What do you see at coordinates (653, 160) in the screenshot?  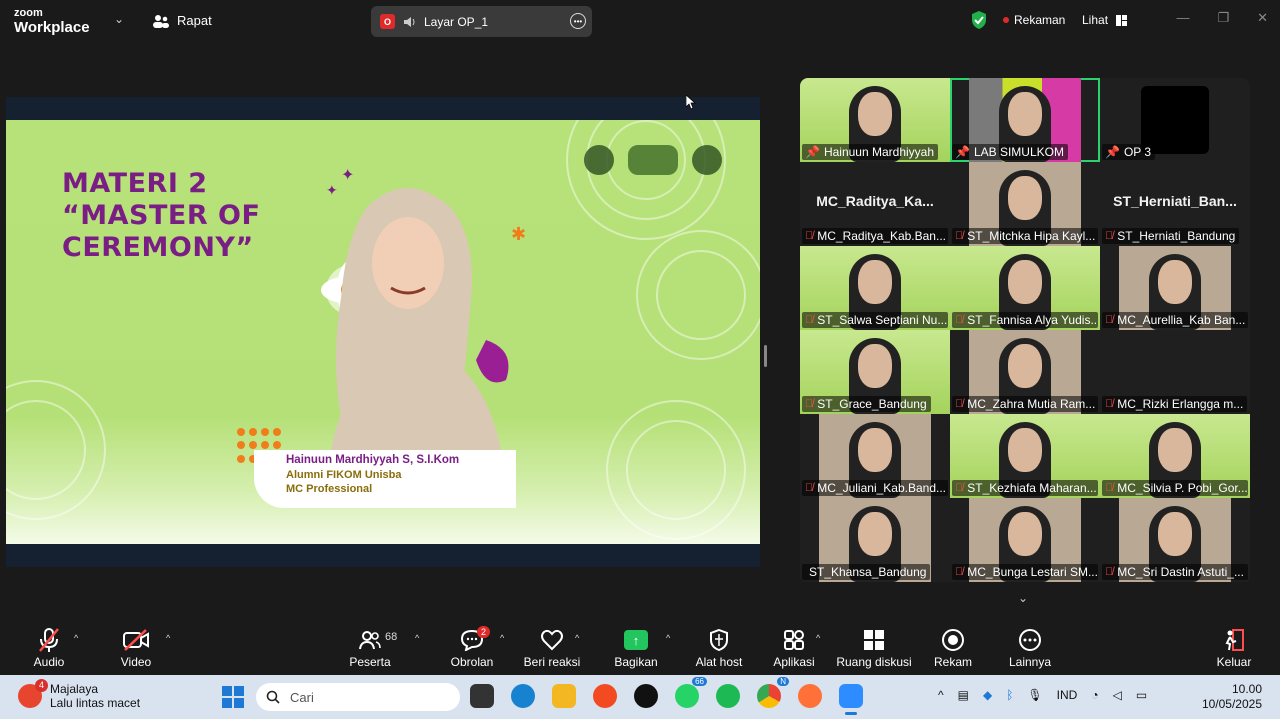 I see `partner-logos` at bounding box center [653, 160].